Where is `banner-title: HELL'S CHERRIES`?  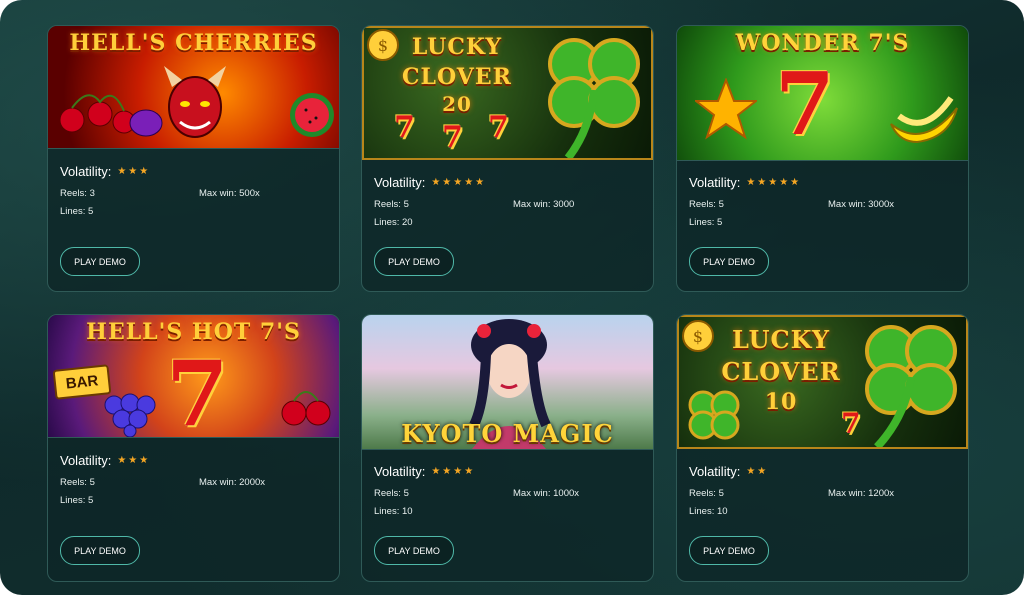 banner-title: HELL'S CHERRIES is located at coordinates (193, 43).